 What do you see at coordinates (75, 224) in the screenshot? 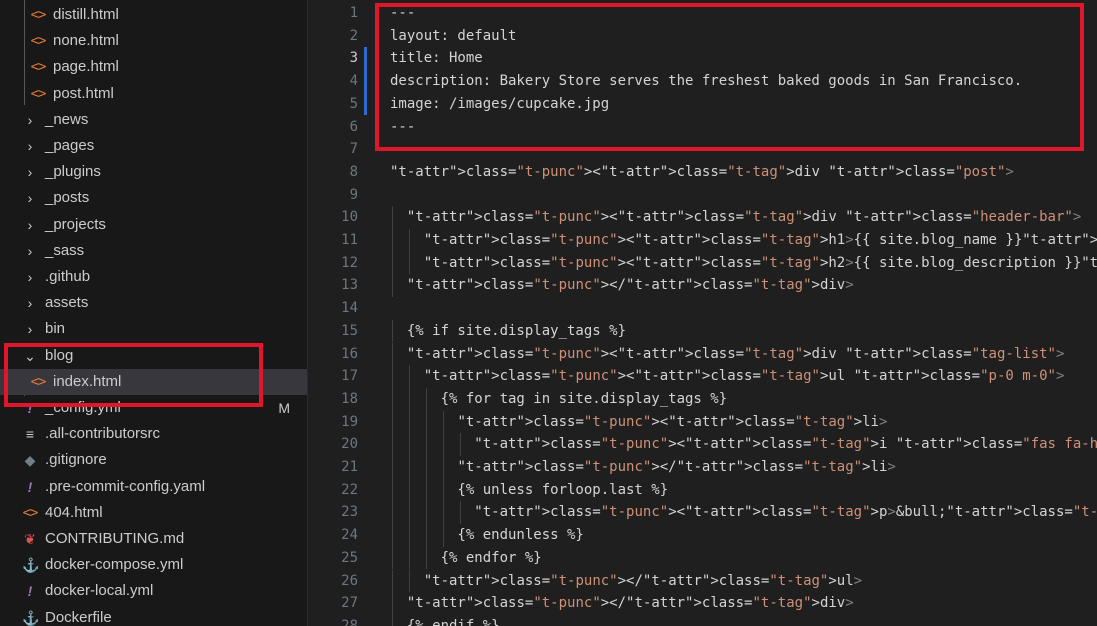
I see `explorer-item-label: _projects` at bounding box center [75, 224].